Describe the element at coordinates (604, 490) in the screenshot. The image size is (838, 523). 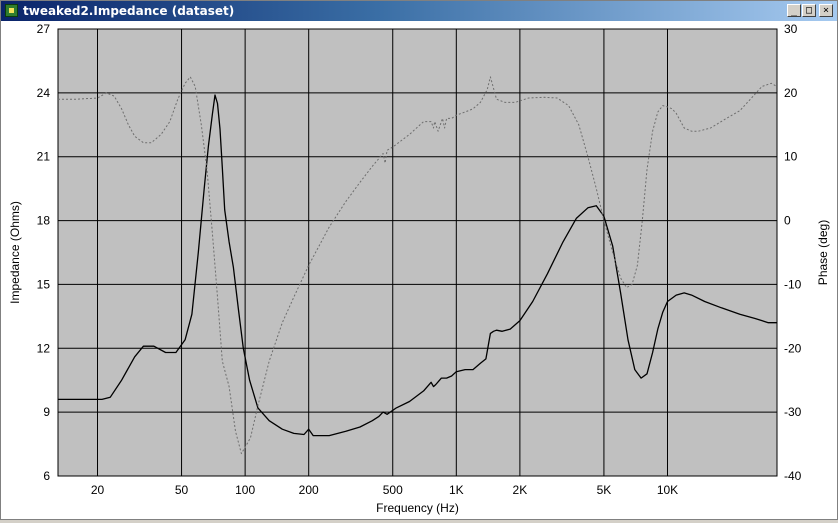
I see `x-tick-label: 5K` at that location.